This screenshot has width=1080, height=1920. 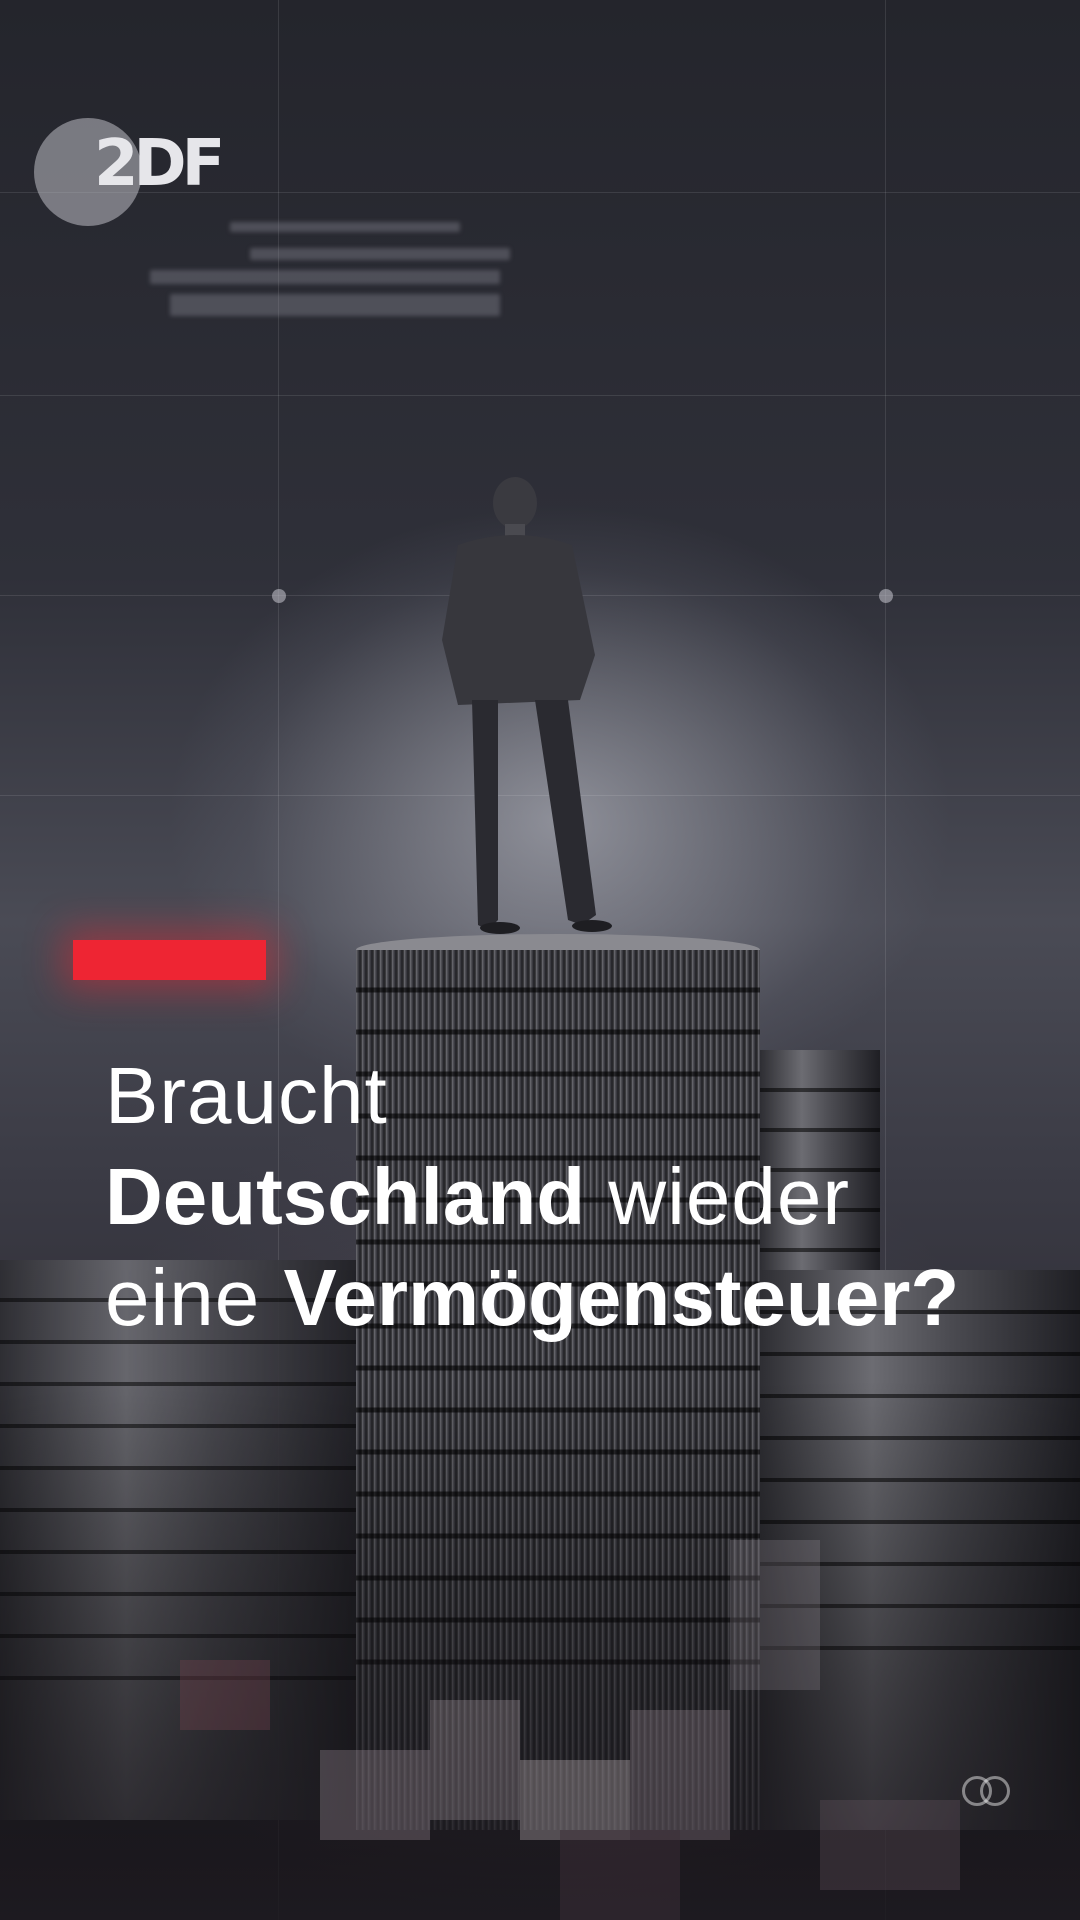 What do you see at coordinates (246, 1095) in the screenshot?
I see `headline-text: Braucht` at bounding box center [246, 1095].